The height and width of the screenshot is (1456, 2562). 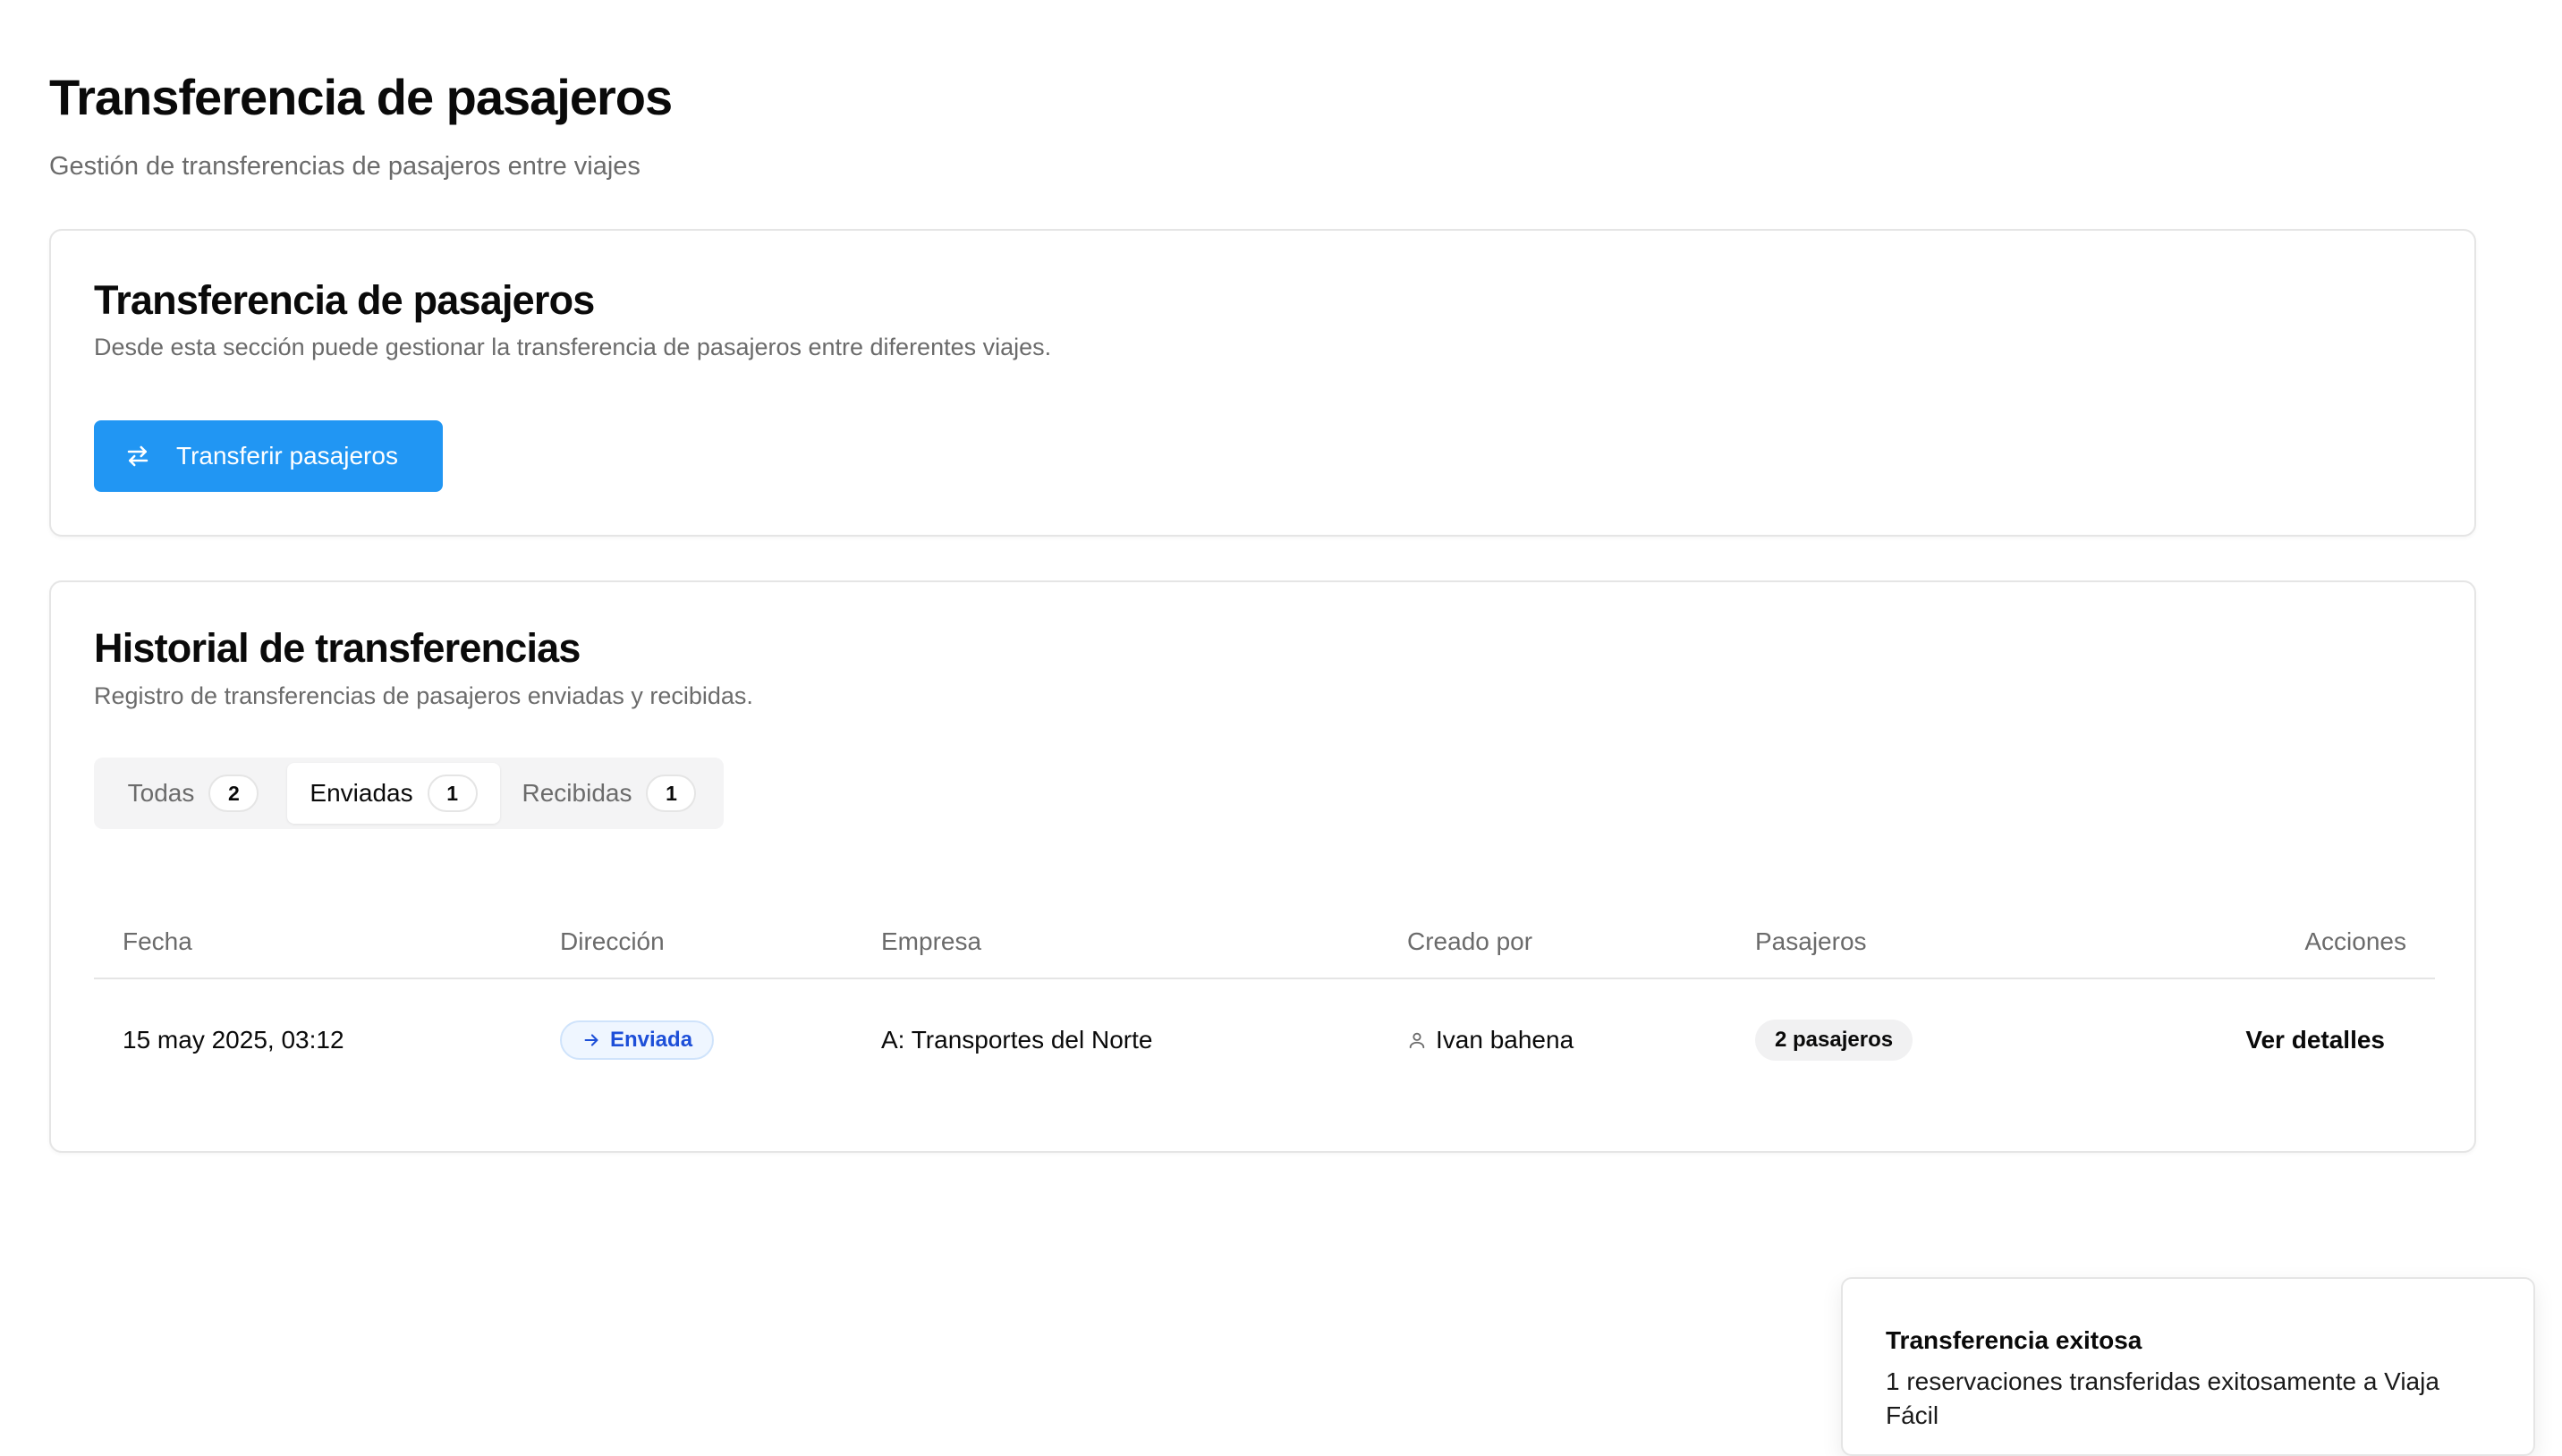 I want to click on tab-recibidas: Recibidas 1, so click(x=609, y=793).